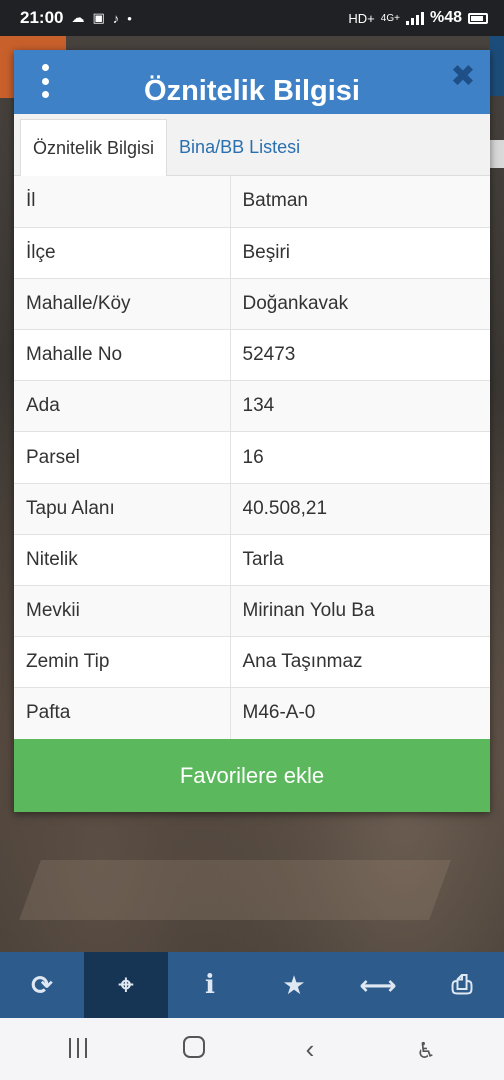  I want to click on home-icon, so click(194, 1046).